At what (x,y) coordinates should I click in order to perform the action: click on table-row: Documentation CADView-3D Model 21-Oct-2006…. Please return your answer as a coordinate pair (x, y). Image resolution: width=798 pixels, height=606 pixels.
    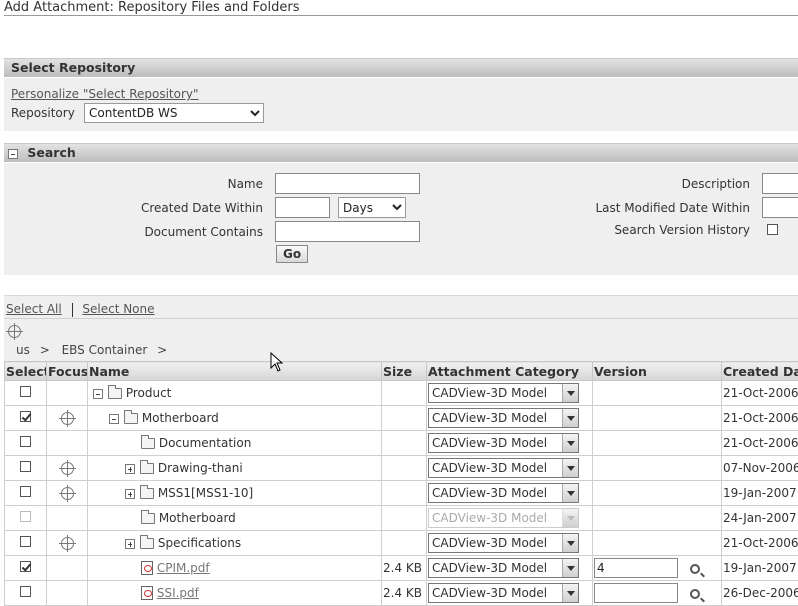
    Looking at the image, I should click on (401, 443).